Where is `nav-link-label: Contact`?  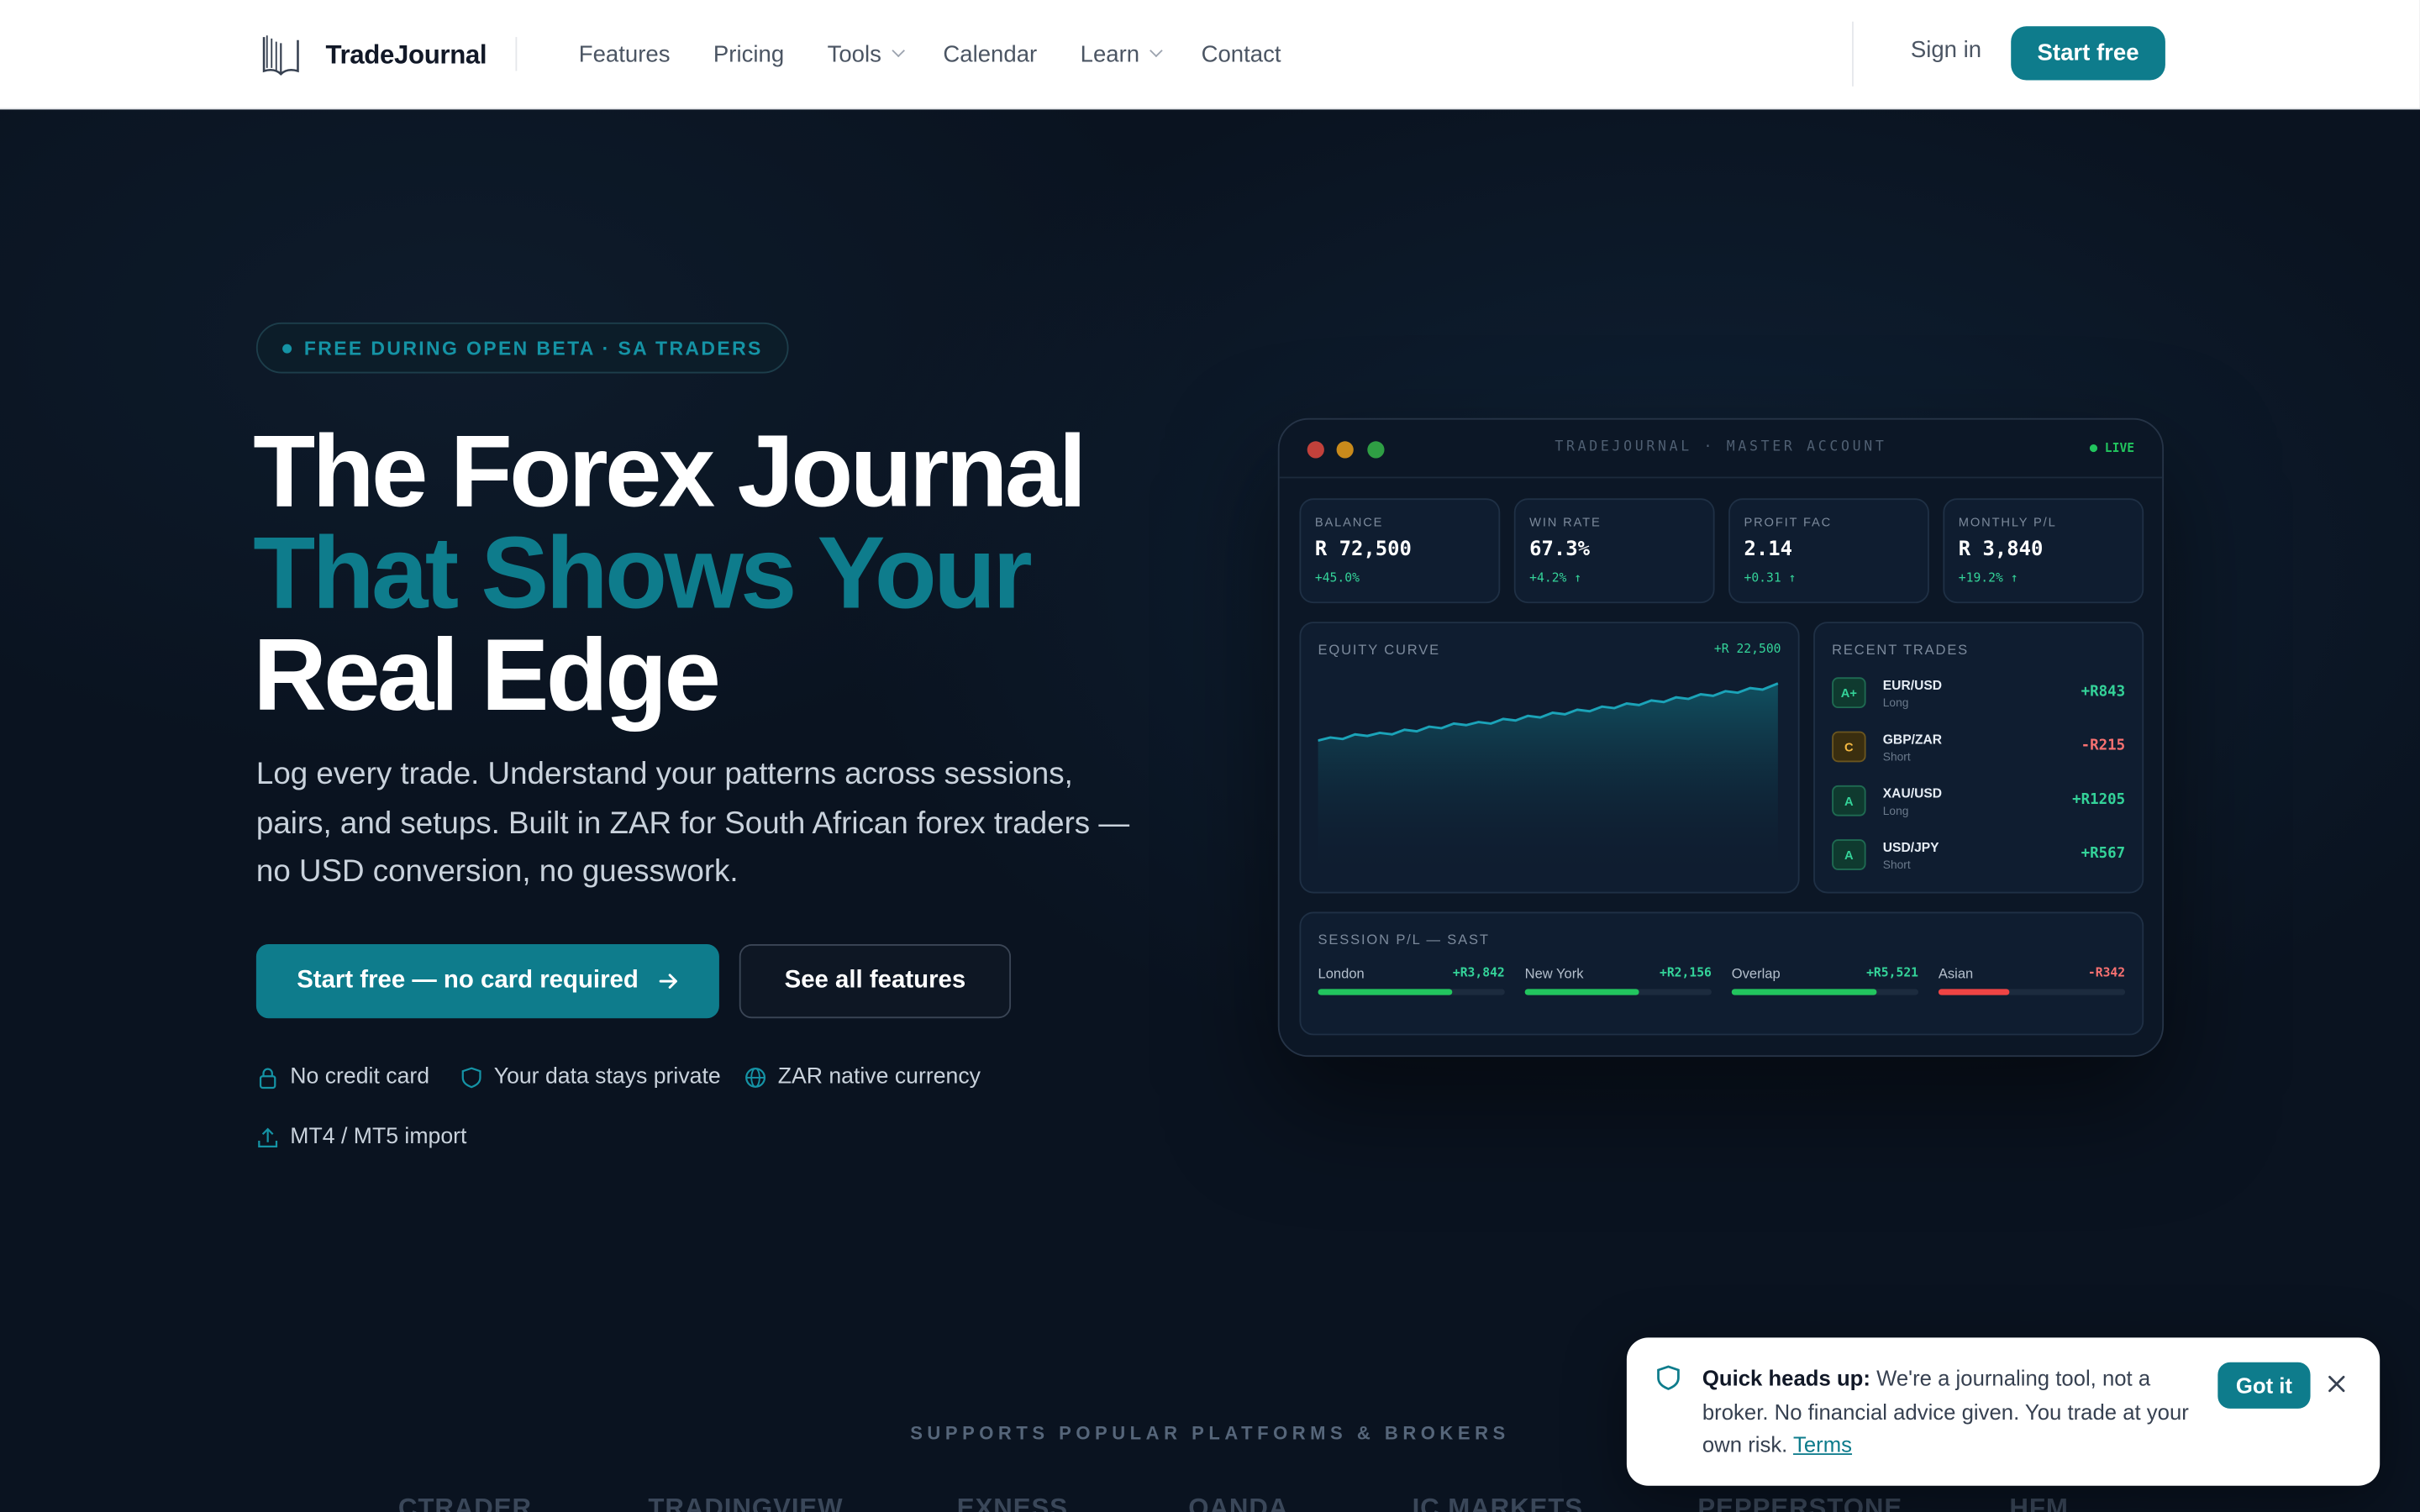
nav-link-label: Contact is located at coordinates (1241, 53).